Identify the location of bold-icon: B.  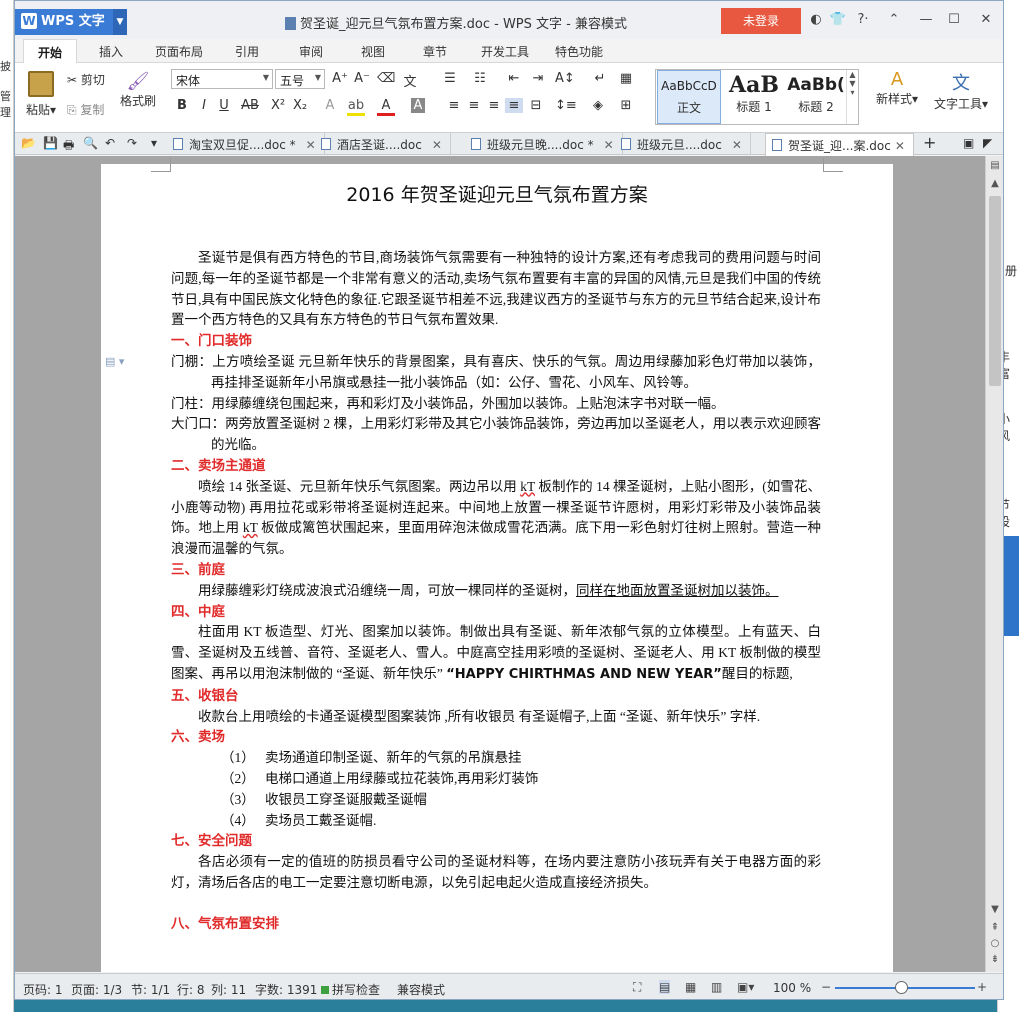
(182, 105).